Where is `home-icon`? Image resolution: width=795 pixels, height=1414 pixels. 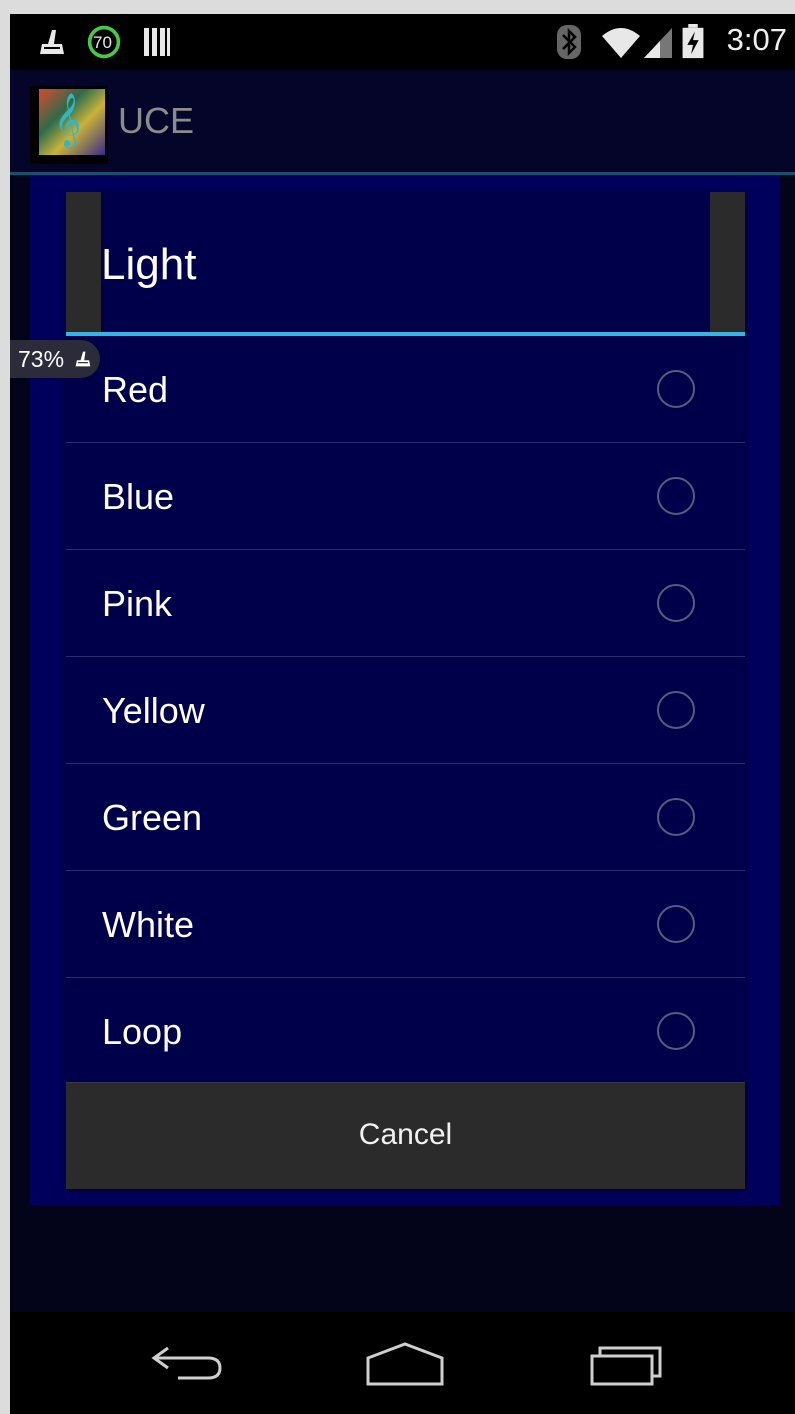
home-icon is located at coordinates (405, 1363).